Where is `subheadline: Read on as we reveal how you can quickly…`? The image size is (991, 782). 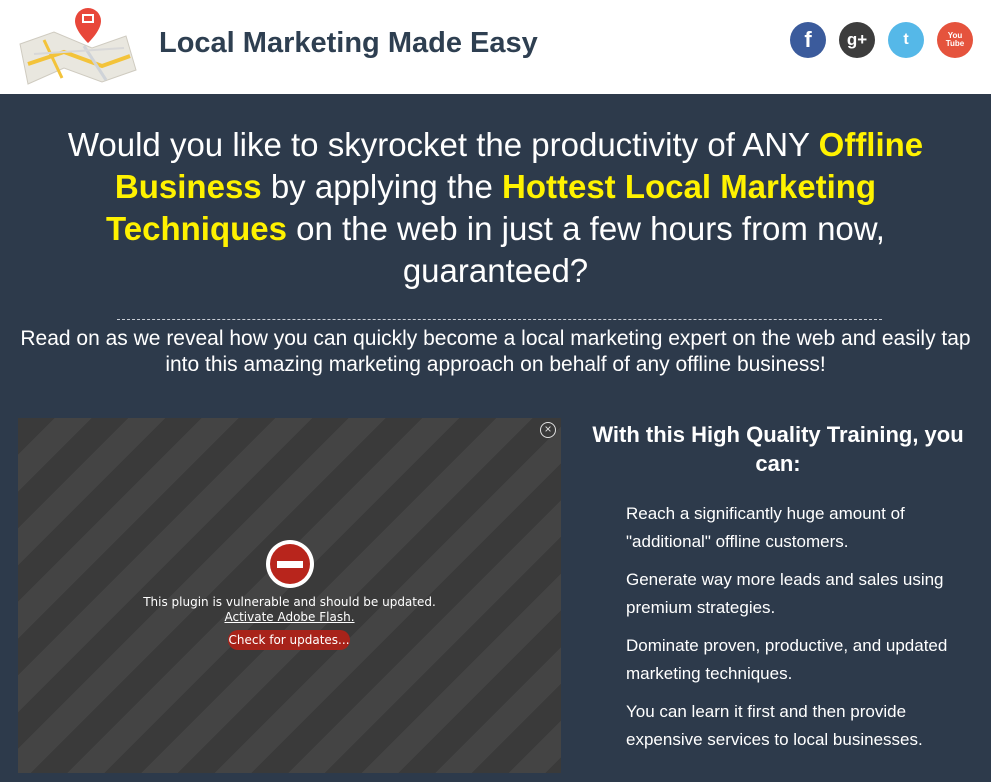 subheadline: Read on as we reveal how you can quickly… is located at coordinates (495, 351).